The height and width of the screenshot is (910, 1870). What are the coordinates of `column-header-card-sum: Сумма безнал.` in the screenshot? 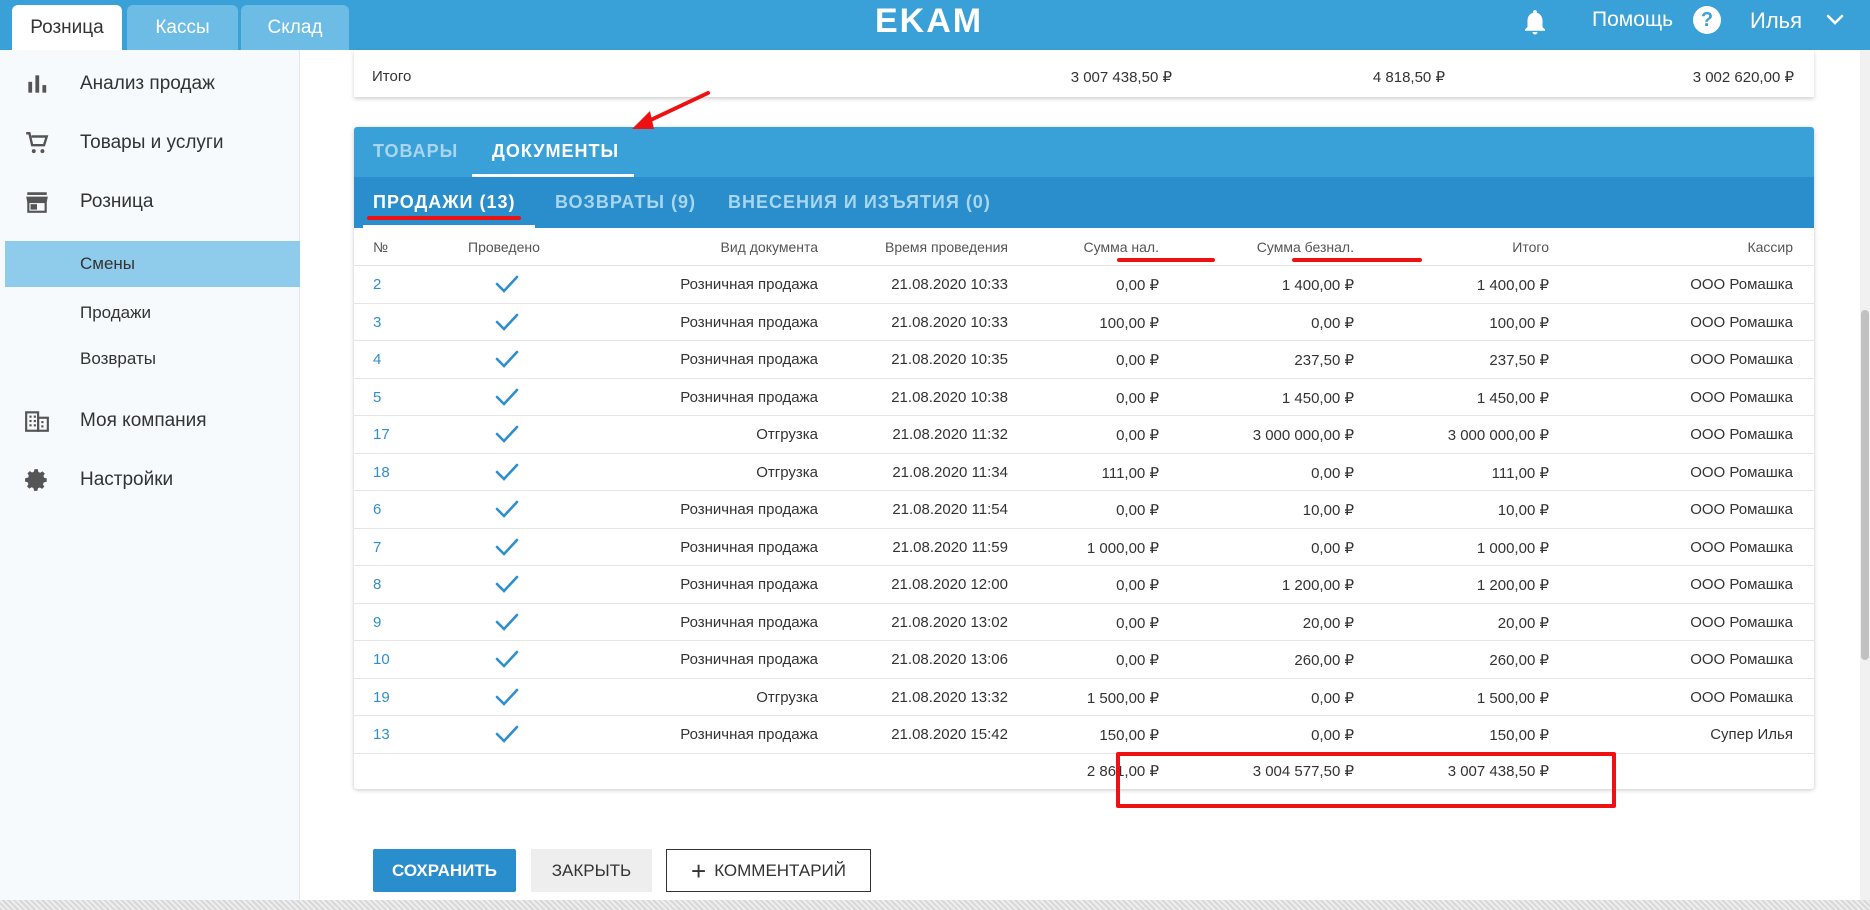 It's located at (1259, 247).